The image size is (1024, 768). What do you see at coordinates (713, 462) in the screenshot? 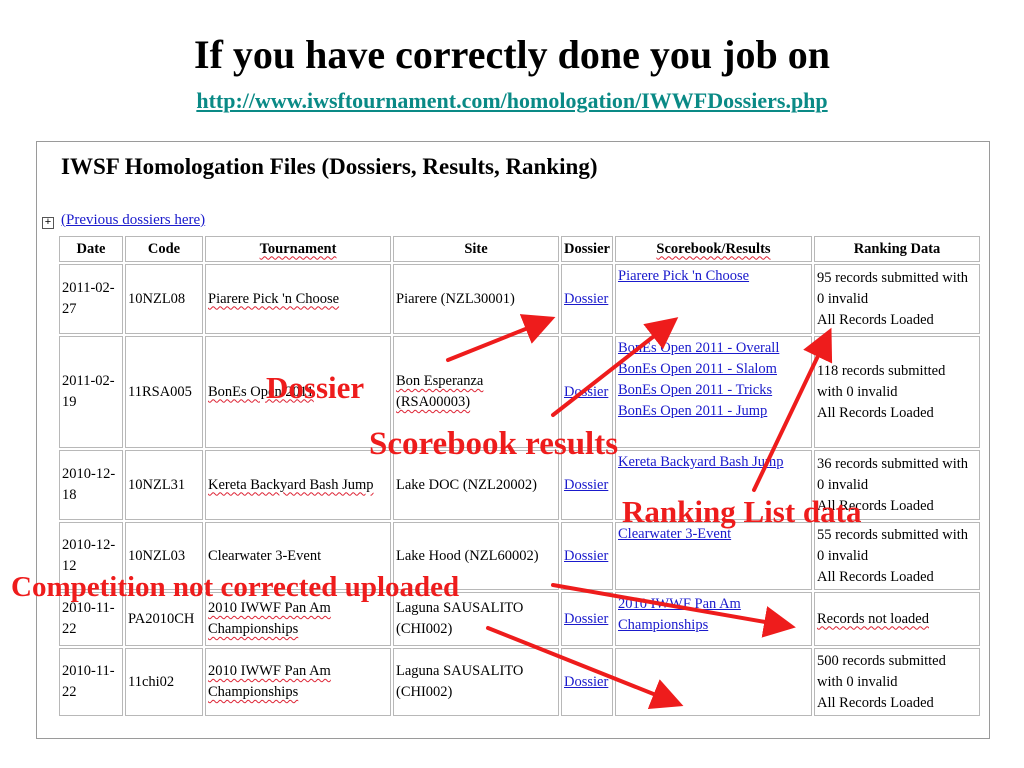
I see `results-link: Kereta Backyard Bash Jump` at bounding box center [713, 462].